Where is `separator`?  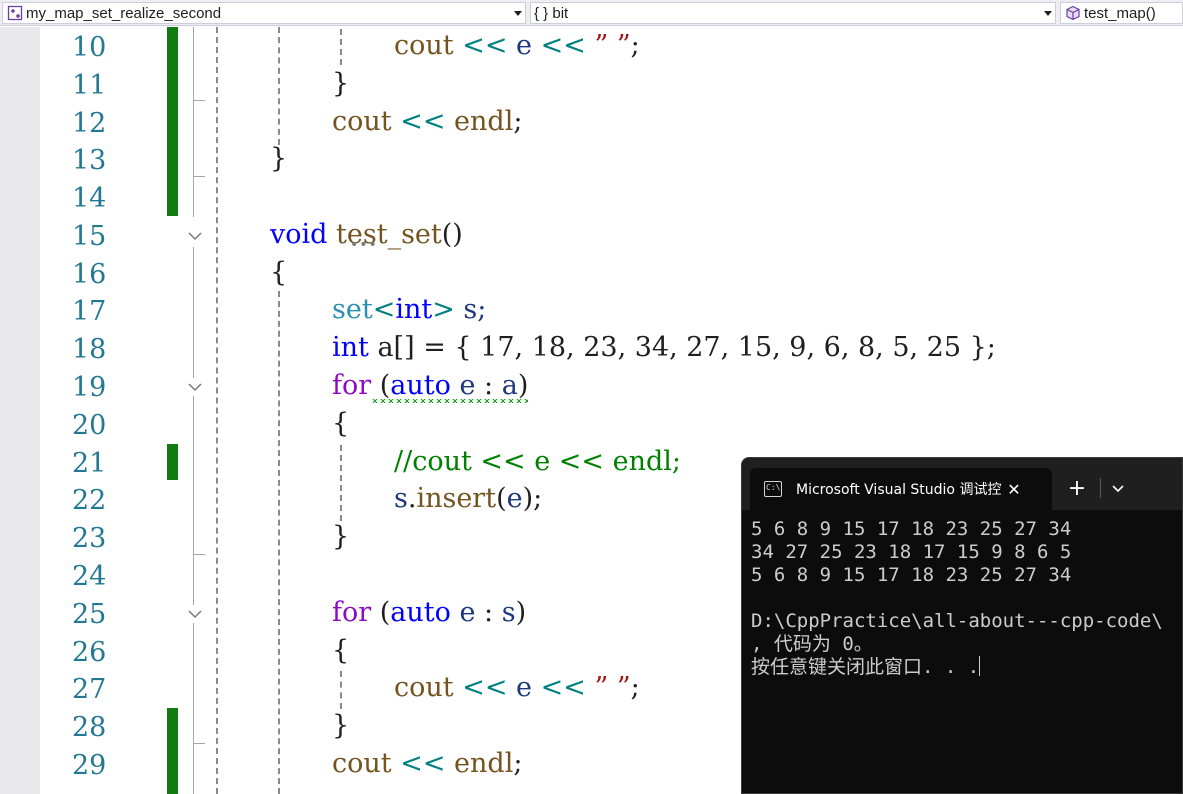 separator is located at coordinates (1100, 488).